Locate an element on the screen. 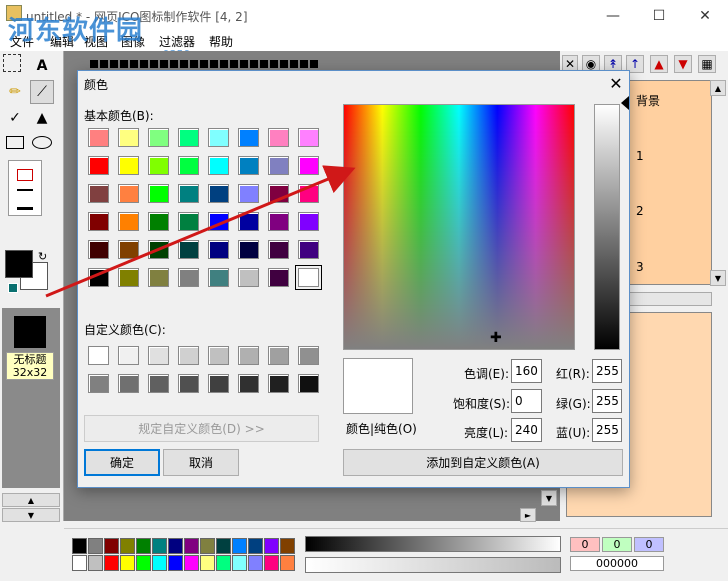  select-tool-icon is located at coordinates (12, 63).